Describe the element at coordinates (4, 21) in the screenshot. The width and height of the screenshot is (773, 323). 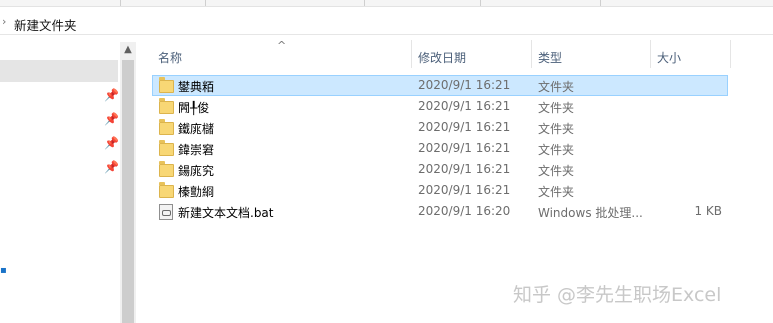
I see `chevron-right-icon: ›` at that location.